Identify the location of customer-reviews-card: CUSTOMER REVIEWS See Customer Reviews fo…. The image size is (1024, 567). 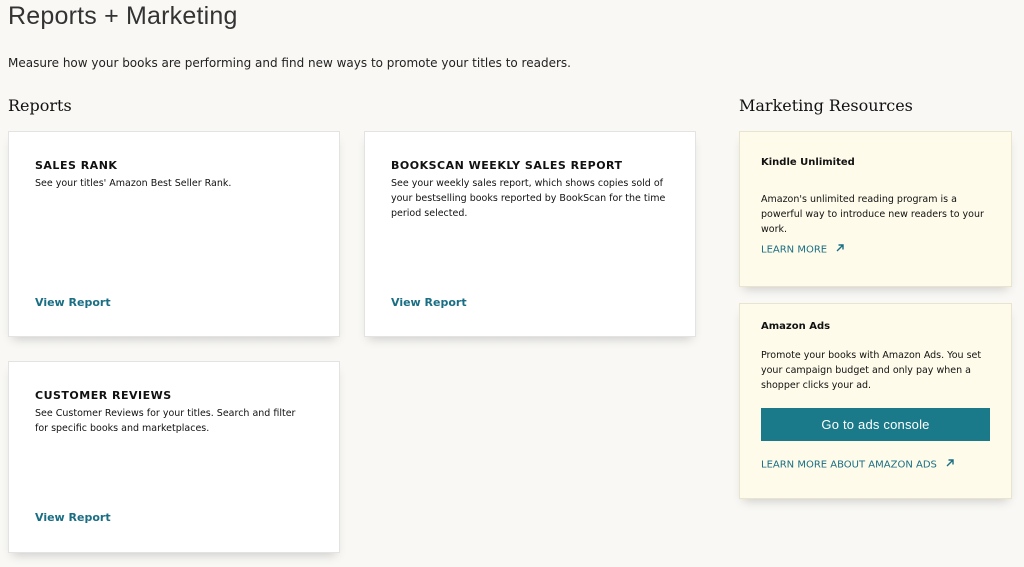
(174, 457).